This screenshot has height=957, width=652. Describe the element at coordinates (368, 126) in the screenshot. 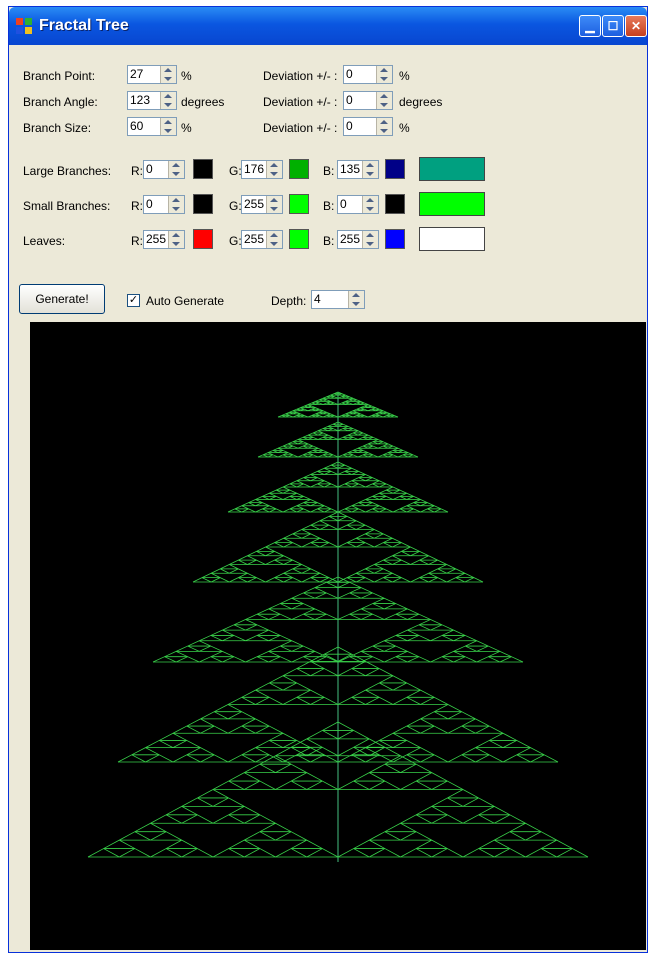

I see `branch-size-deviation-input: 0` at that location.